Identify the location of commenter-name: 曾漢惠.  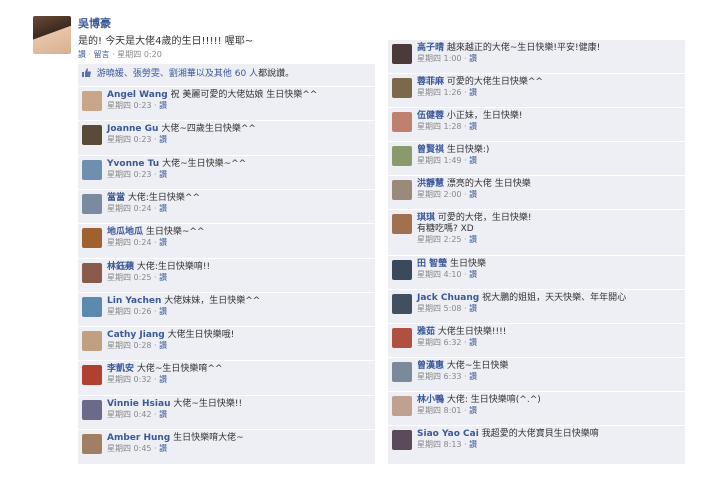
(430, 366).